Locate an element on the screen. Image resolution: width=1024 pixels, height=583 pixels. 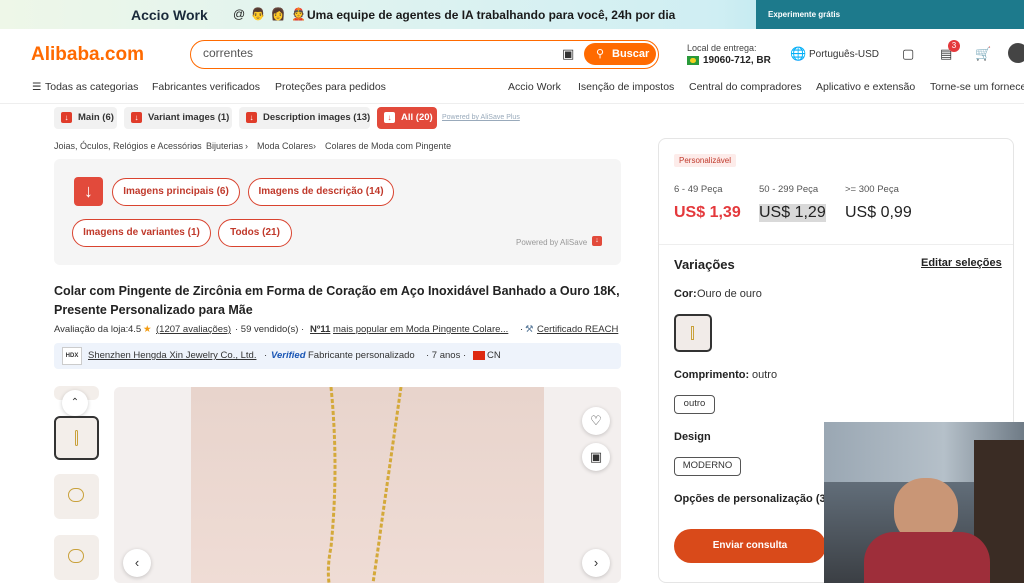
design-option: MODERNO is located at coordinates (707, 466).